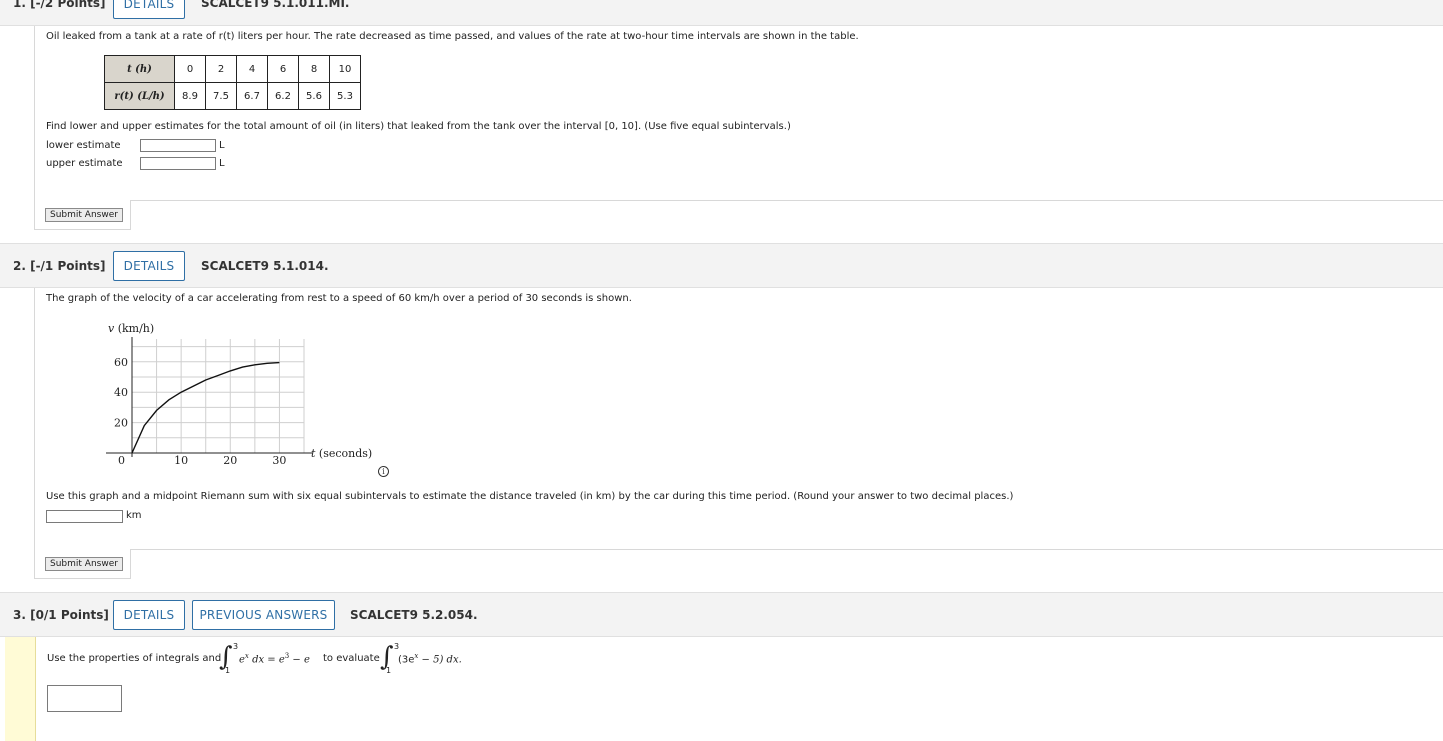  Describe the element at coordinates (190, 69) in the screenshot. I see `table-cell: 0` at that location.